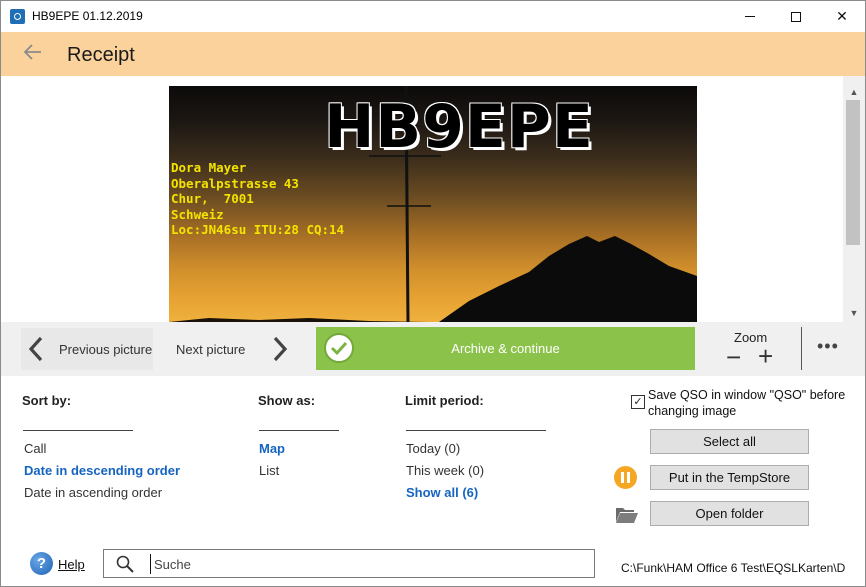 This screenshot has height=587, width=866. What do you see at coordinates (433, 16) in the screenshot?
I see `title-bar: HB9EPE 01.12.2019 ✕` at bounding box center [433, 16].